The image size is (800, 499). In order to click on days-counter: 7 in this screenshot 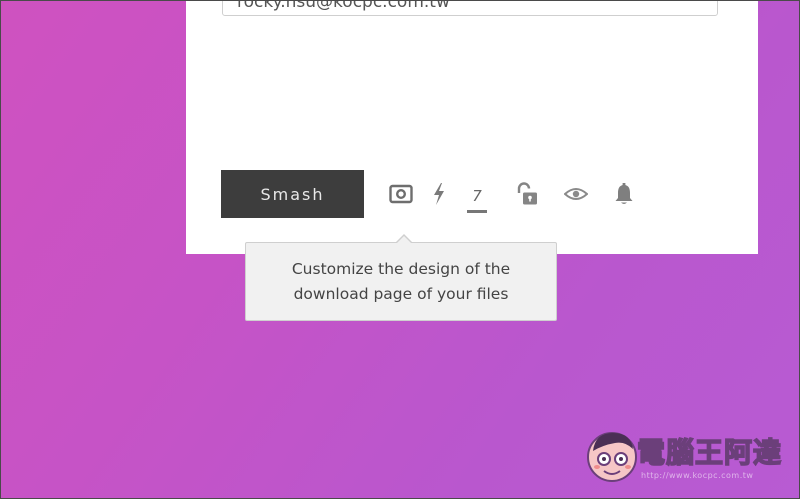, I will do `click(477, 197)`.